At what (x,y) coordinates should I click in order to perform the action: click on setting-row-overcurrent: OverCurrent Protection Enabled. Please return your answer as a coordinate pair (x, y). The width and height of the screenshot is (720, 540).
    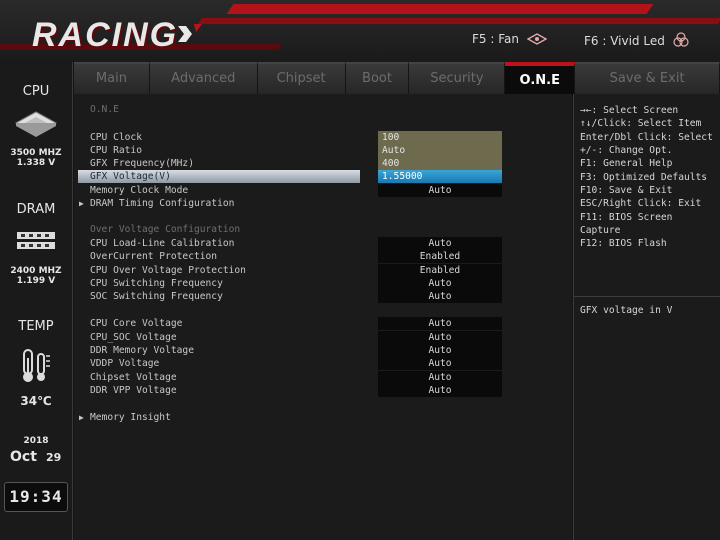
    Looking at the image, I should click on (323, 256).